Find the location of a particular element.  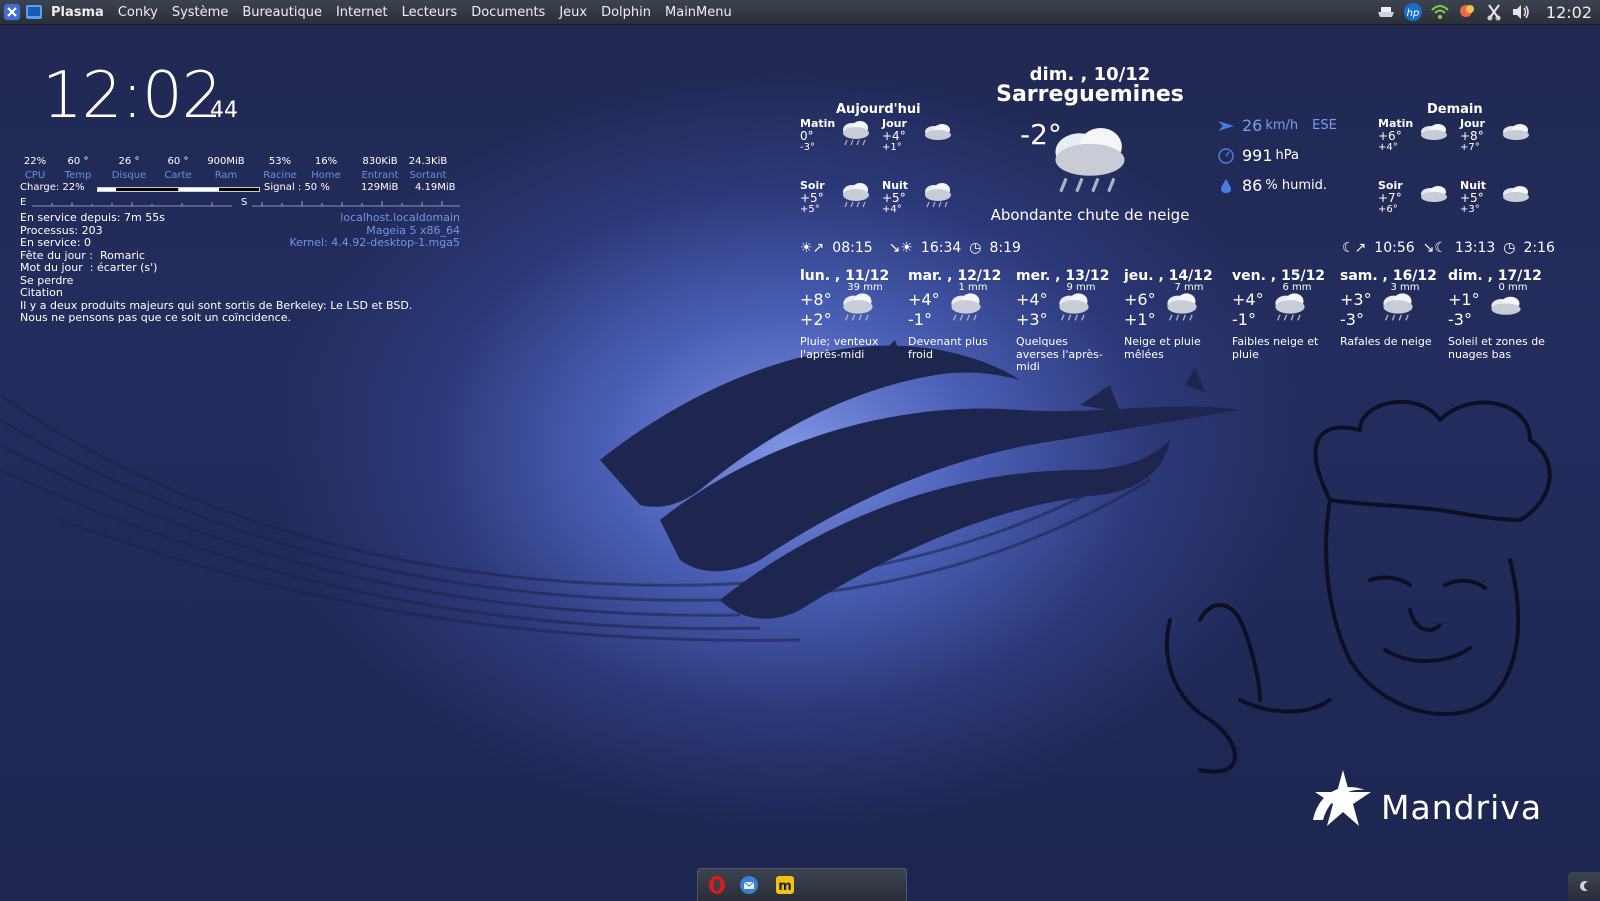

today-soir: Soir +5° +5° is located at coordinates (812, 197).